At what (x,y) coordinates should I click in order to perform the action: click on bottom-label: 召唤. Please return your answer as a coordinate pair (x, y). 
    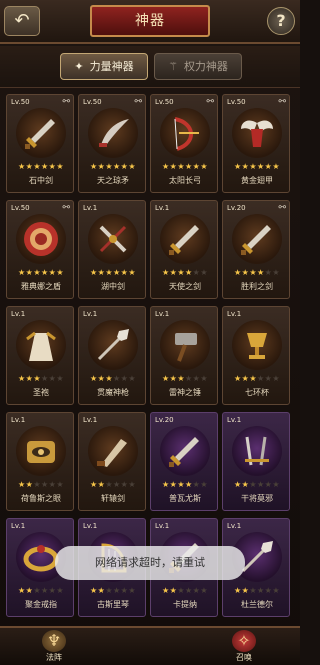
    Looking at the image, I should click on (244, 657).